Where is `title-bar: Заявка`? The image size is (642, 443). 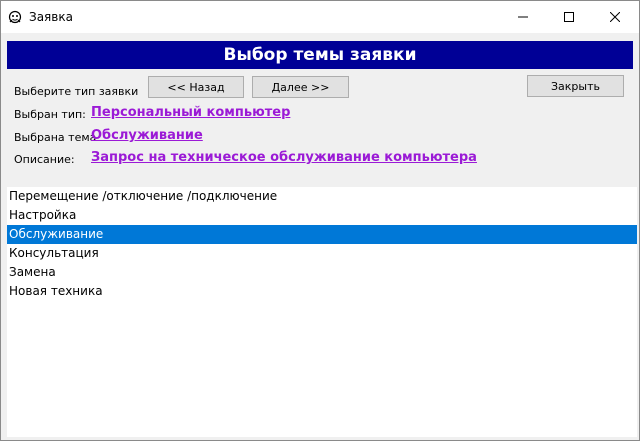
title-bar: Заявка is located at coordinates (320, 17).